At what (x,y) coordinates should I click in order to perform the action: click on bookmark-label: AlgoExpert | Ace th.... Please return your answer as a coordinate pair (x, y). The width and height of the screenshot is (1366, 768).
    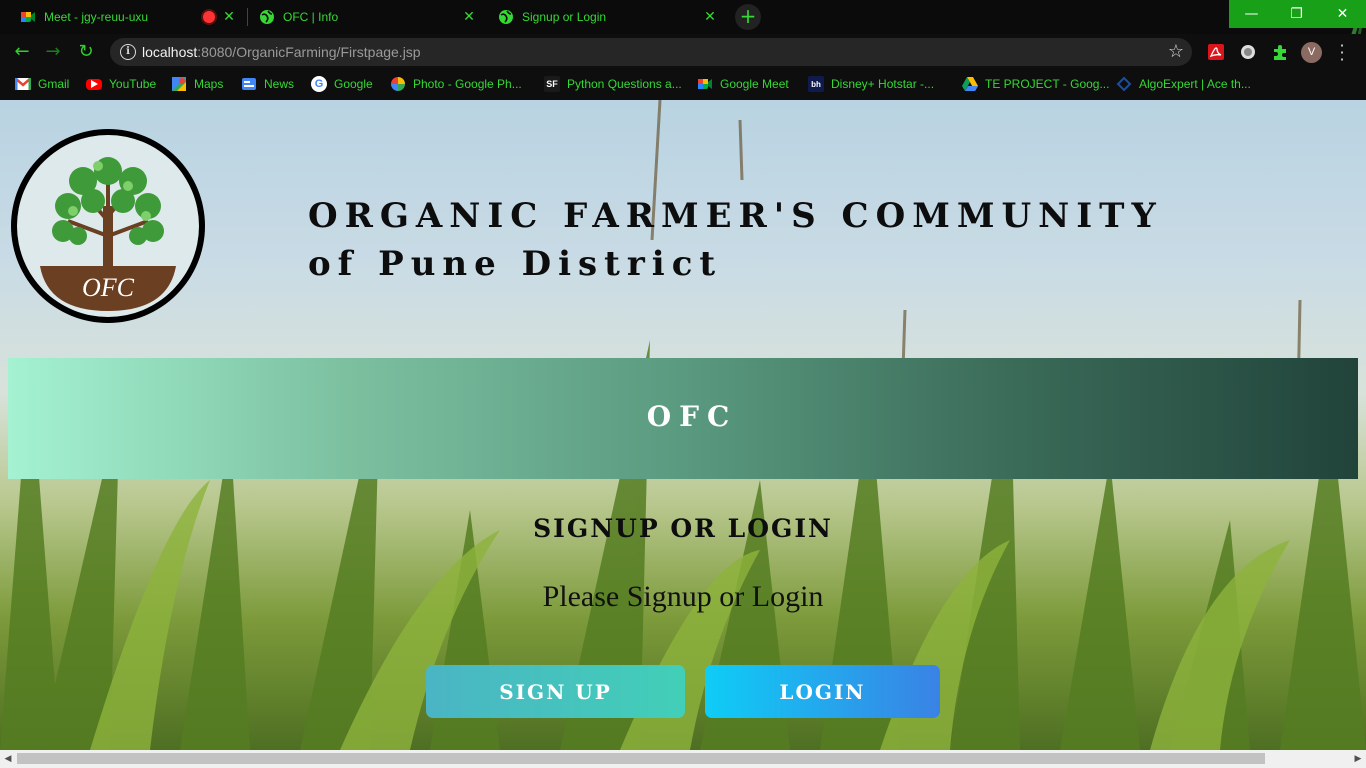
    Looking at the image, I should click on (1195, 84).